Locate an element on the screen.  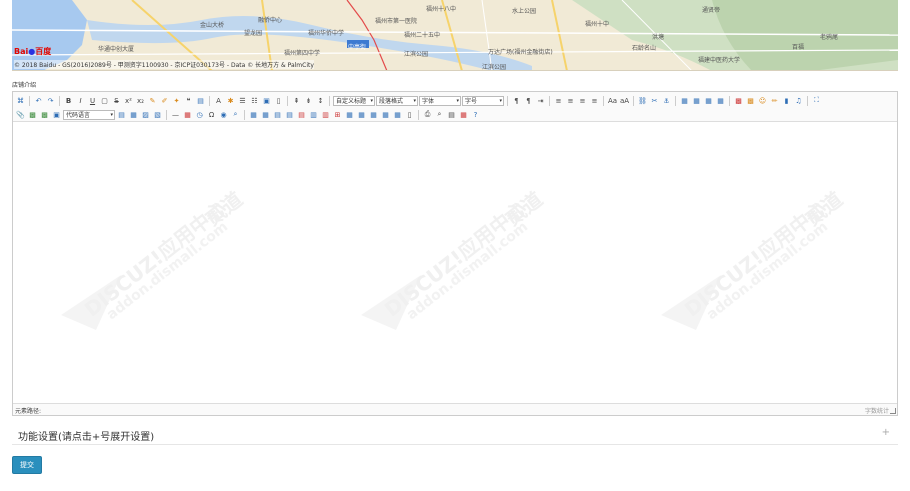
attachment-icon: 📎 is located at coordinates (20, 114).